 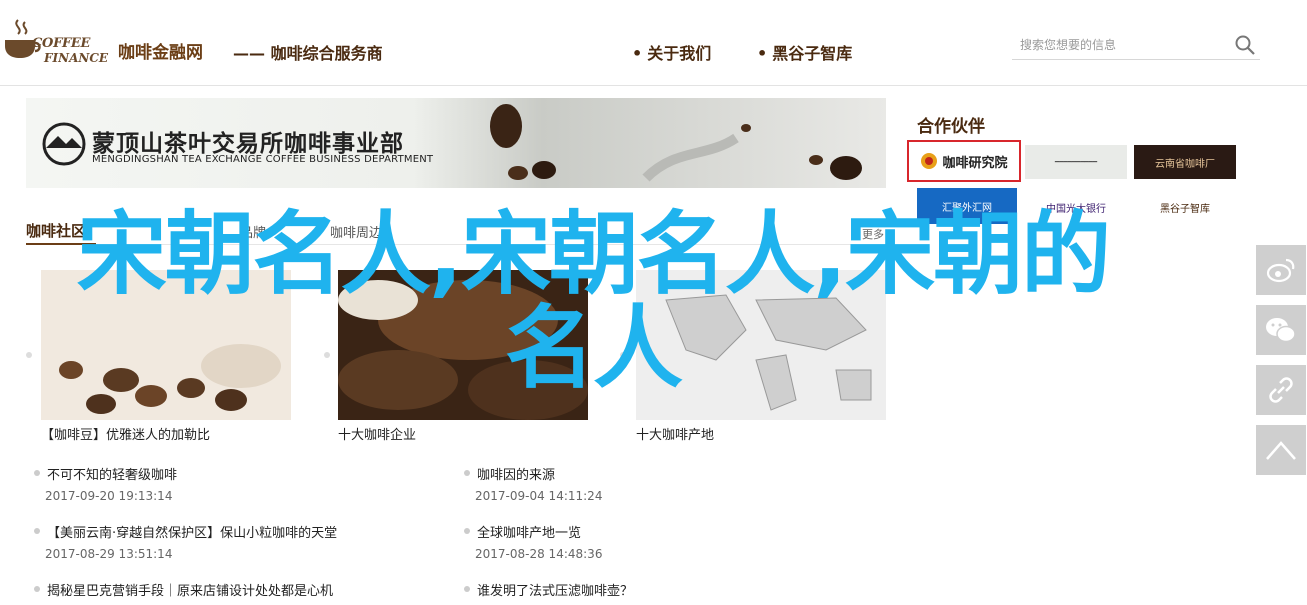 I want to click on partner-mini-label: ━━━━━━━━━━, so click(x=1076, y=162).